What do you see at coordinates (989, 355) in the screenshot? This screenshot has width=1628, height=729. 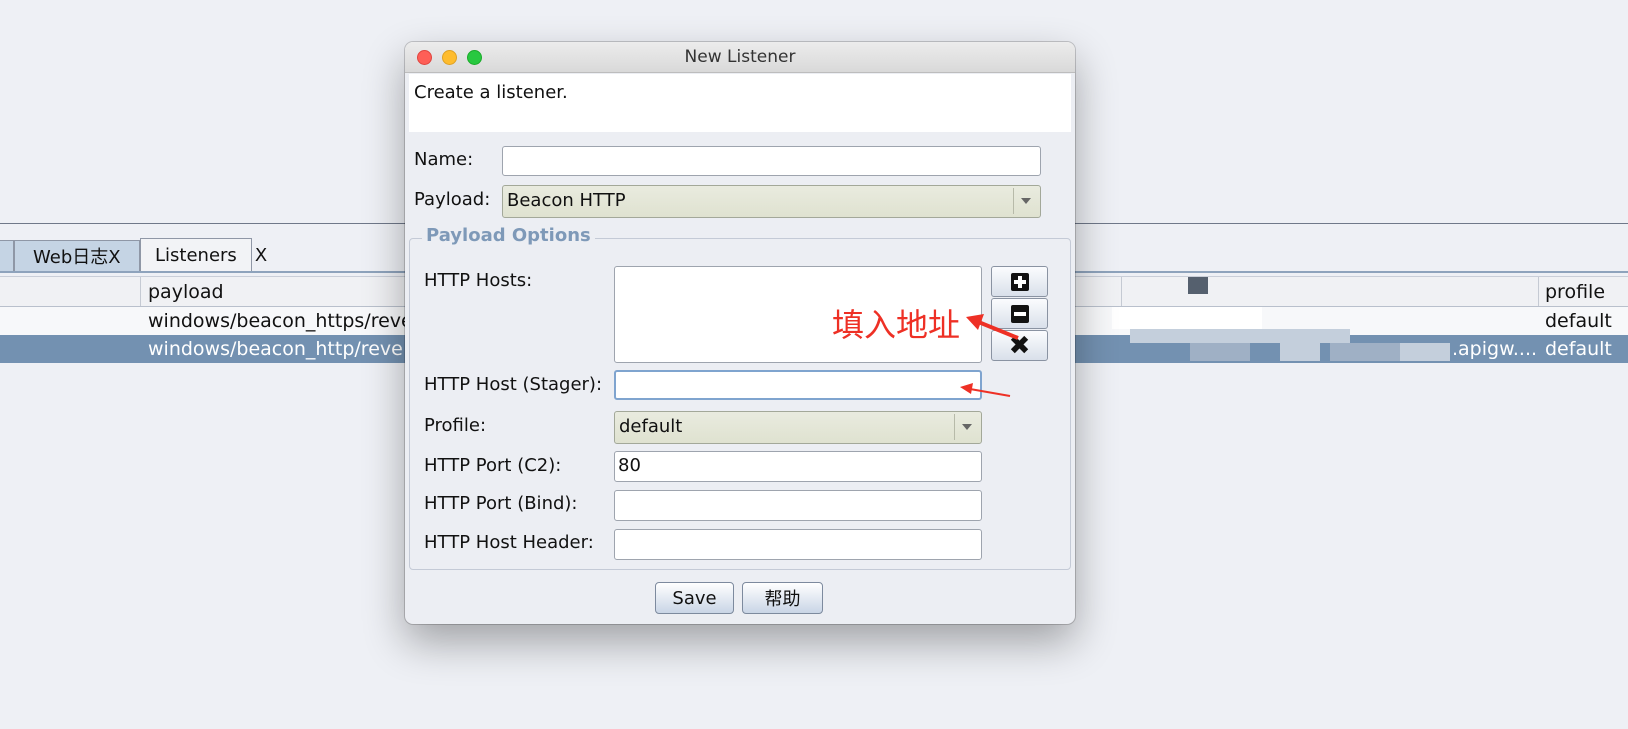 I see `annotation-arrows` at bounding box center [989, 355].